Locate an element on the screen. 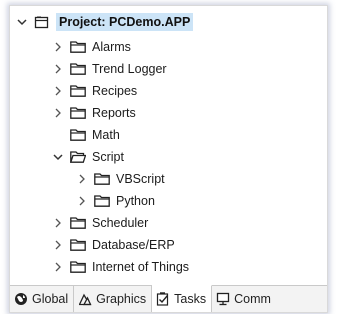  tree-root-project: Project: PCDemo.APP is located at coordinates (105, 22).